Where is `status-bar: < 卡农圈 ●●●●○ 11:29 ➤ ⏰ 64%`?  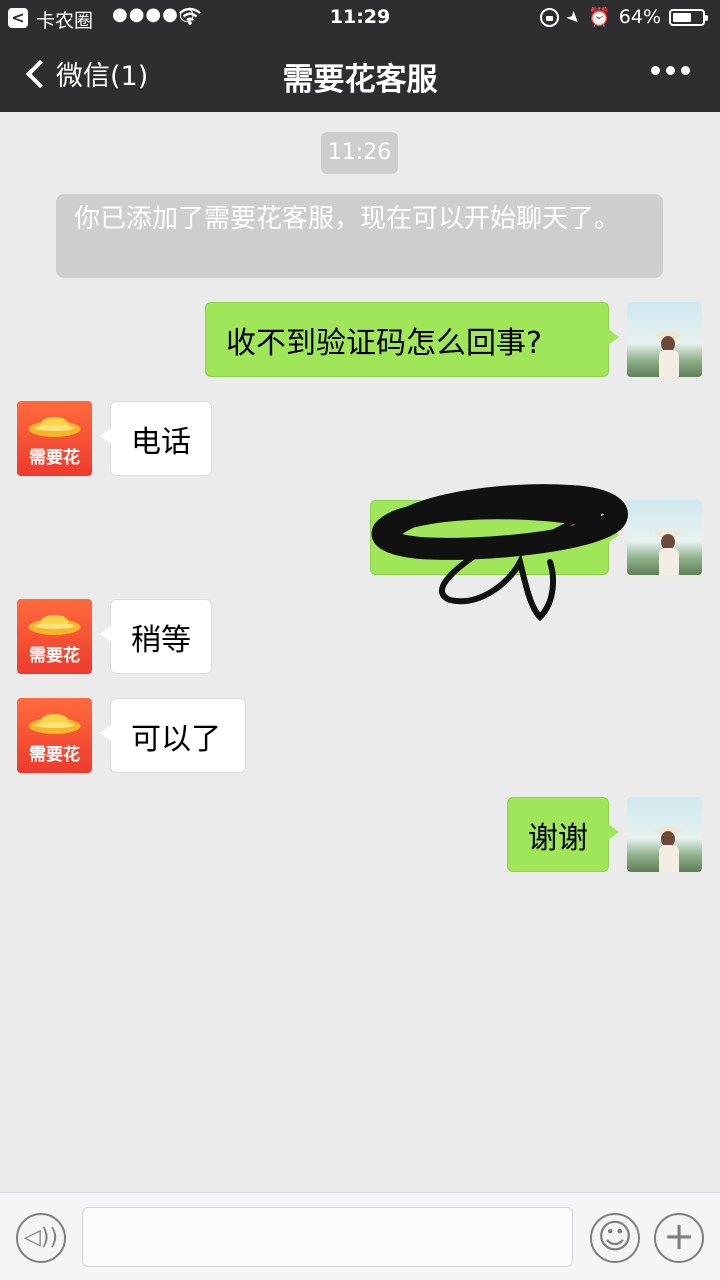
status-bar: < 卡农圈 ●●●●○ 11:29 ➤ ⏰ 64% is located at coordinates (360, 18).